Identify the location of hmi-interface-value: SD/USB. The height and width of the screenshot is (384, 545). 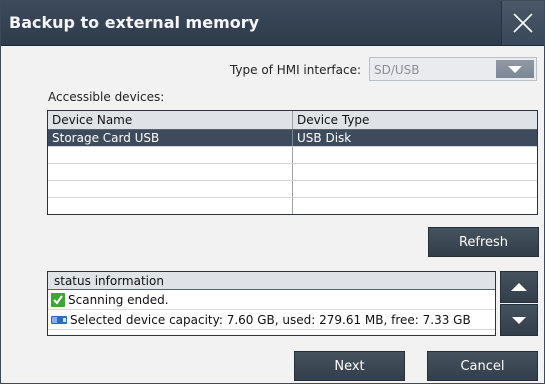
(397, 70).